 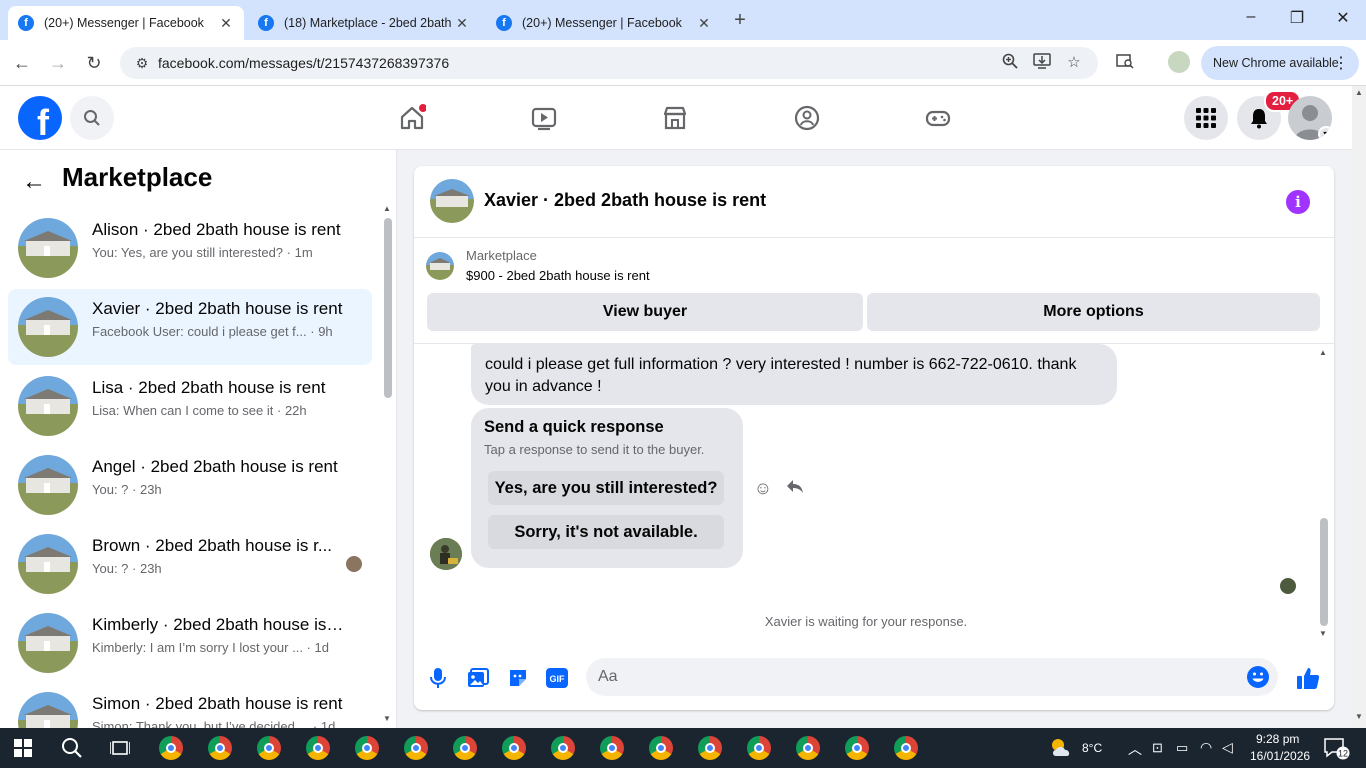 What do you see at coordinates (72, 750) in the screenshot?
I see `taskbar-search-icon` at bounding box center [72, 750].